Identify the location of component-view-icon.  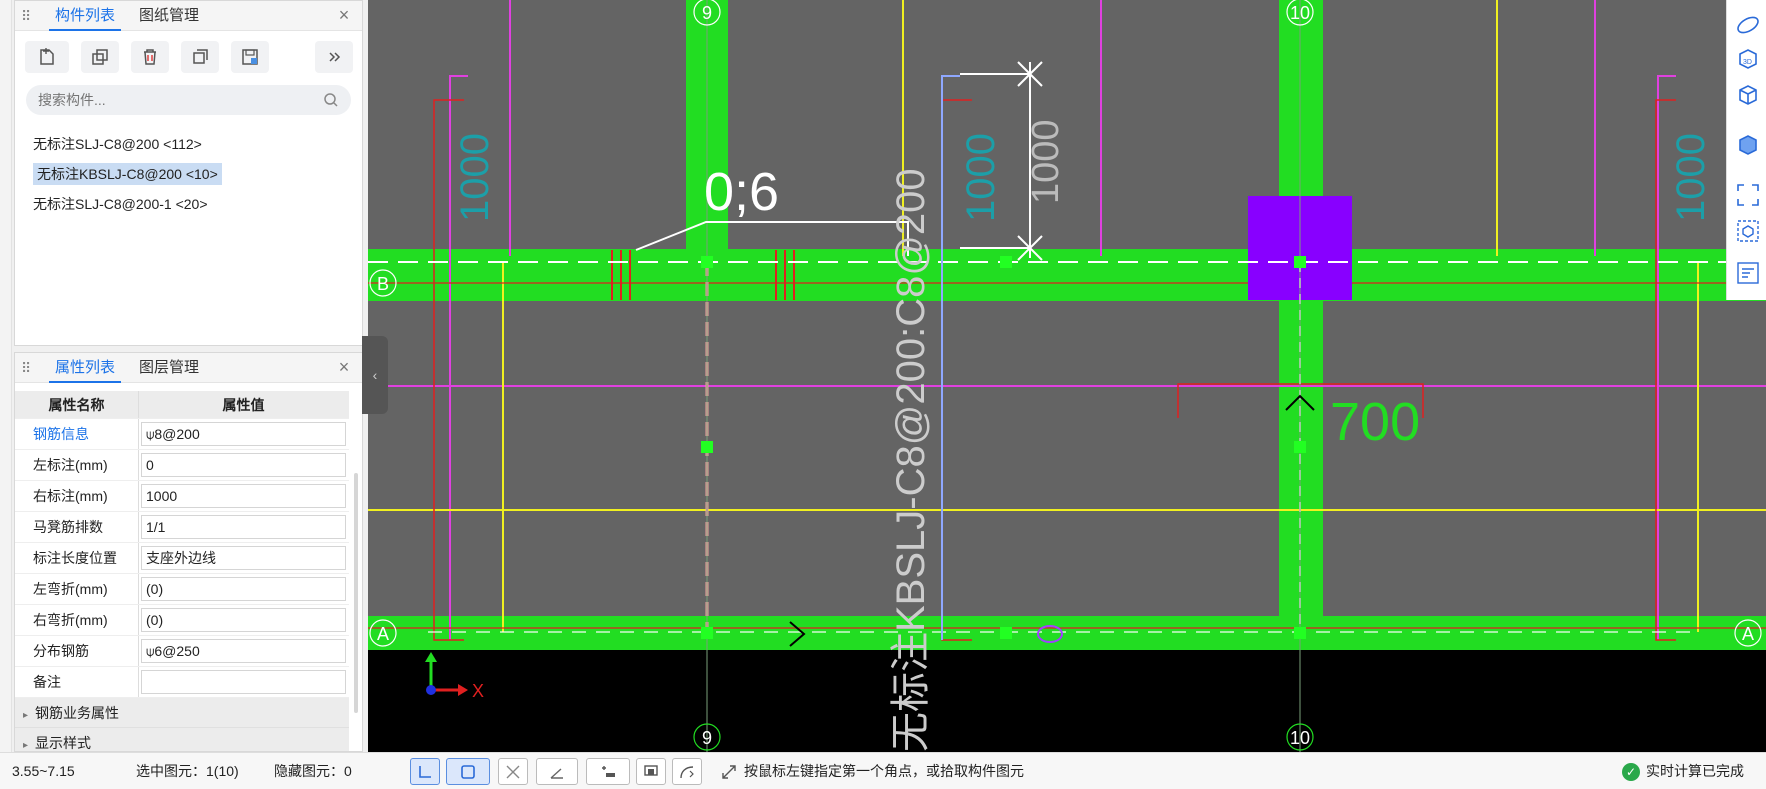
(1748, 231).